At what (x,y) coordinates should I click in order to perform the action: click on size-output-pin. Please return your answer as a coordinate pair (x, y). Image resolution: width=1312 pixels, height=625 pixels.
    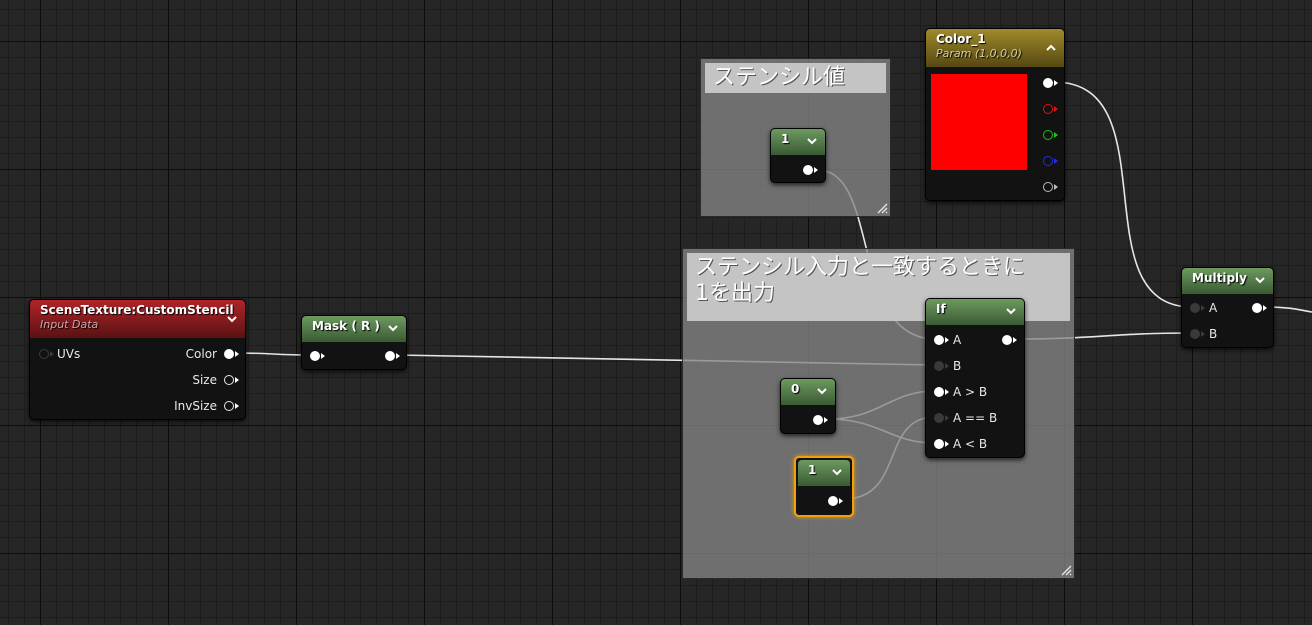
    Looking at the image, I should click on (229, 380).